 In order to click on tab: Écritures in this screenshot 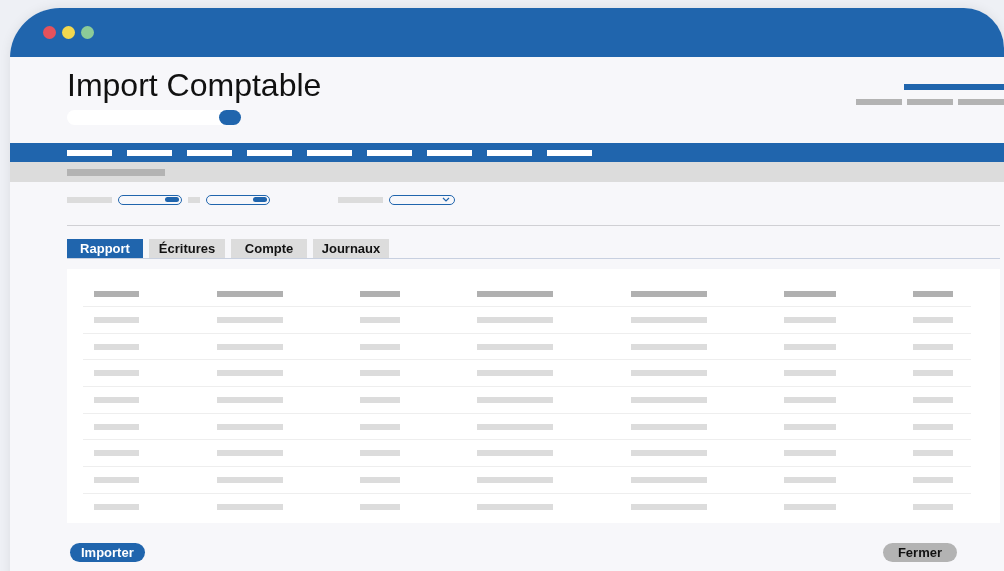, I will do `click(187, 248)`.